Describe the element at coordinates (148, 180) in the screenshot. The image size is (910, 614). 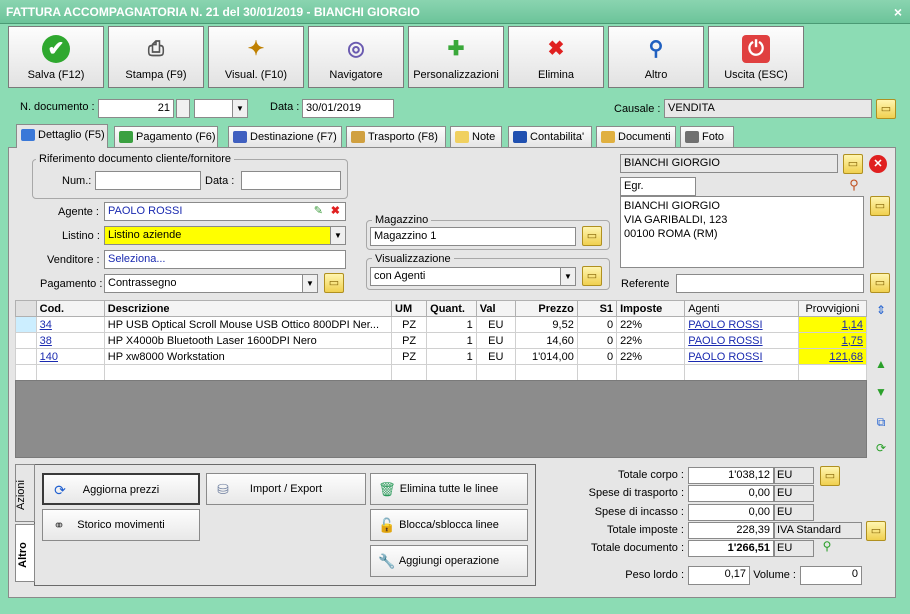
I see `num-input` at that location.